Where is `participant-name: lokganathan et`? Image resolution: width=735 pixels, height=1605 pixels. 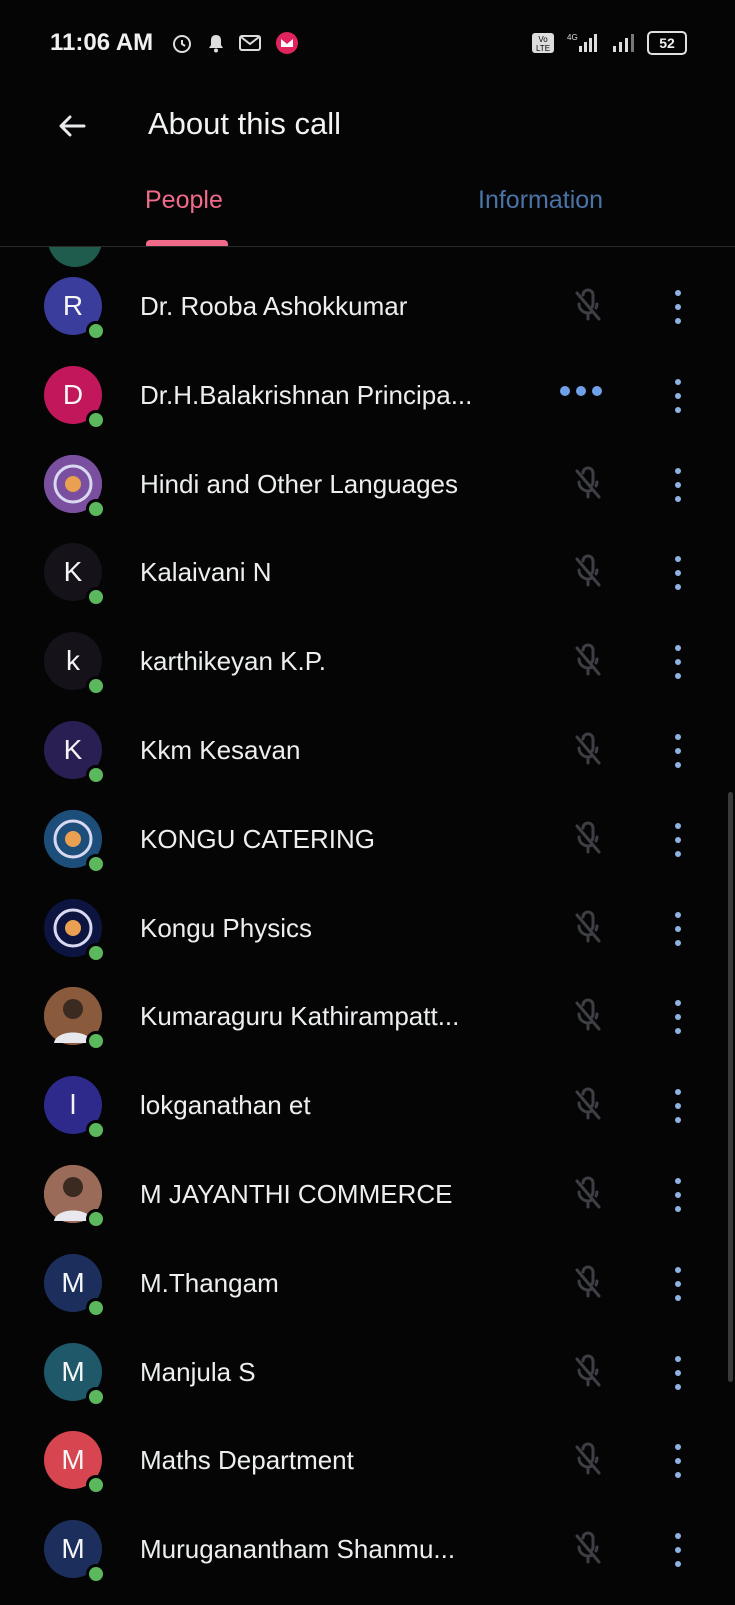 participant-name: lokganathan et is located at coordinates (225, 1105).